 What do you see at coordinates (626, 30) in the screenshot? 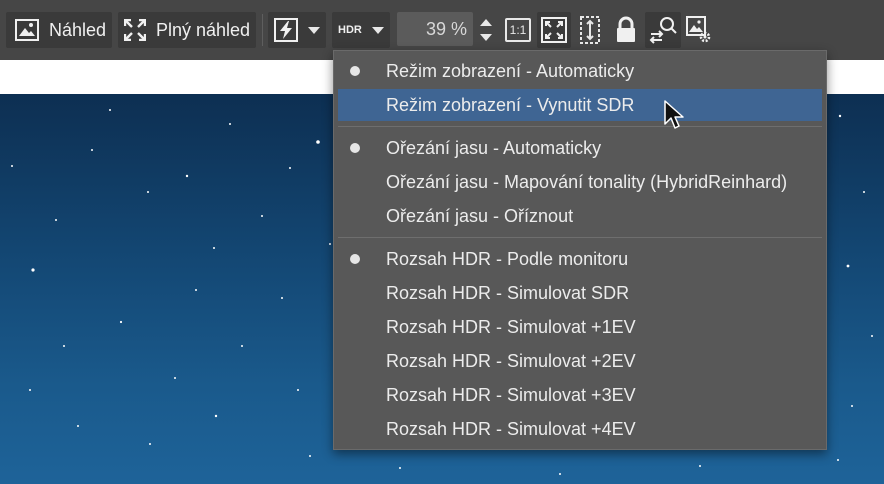
I see `lock-icon` at bounding box center [626, 30].